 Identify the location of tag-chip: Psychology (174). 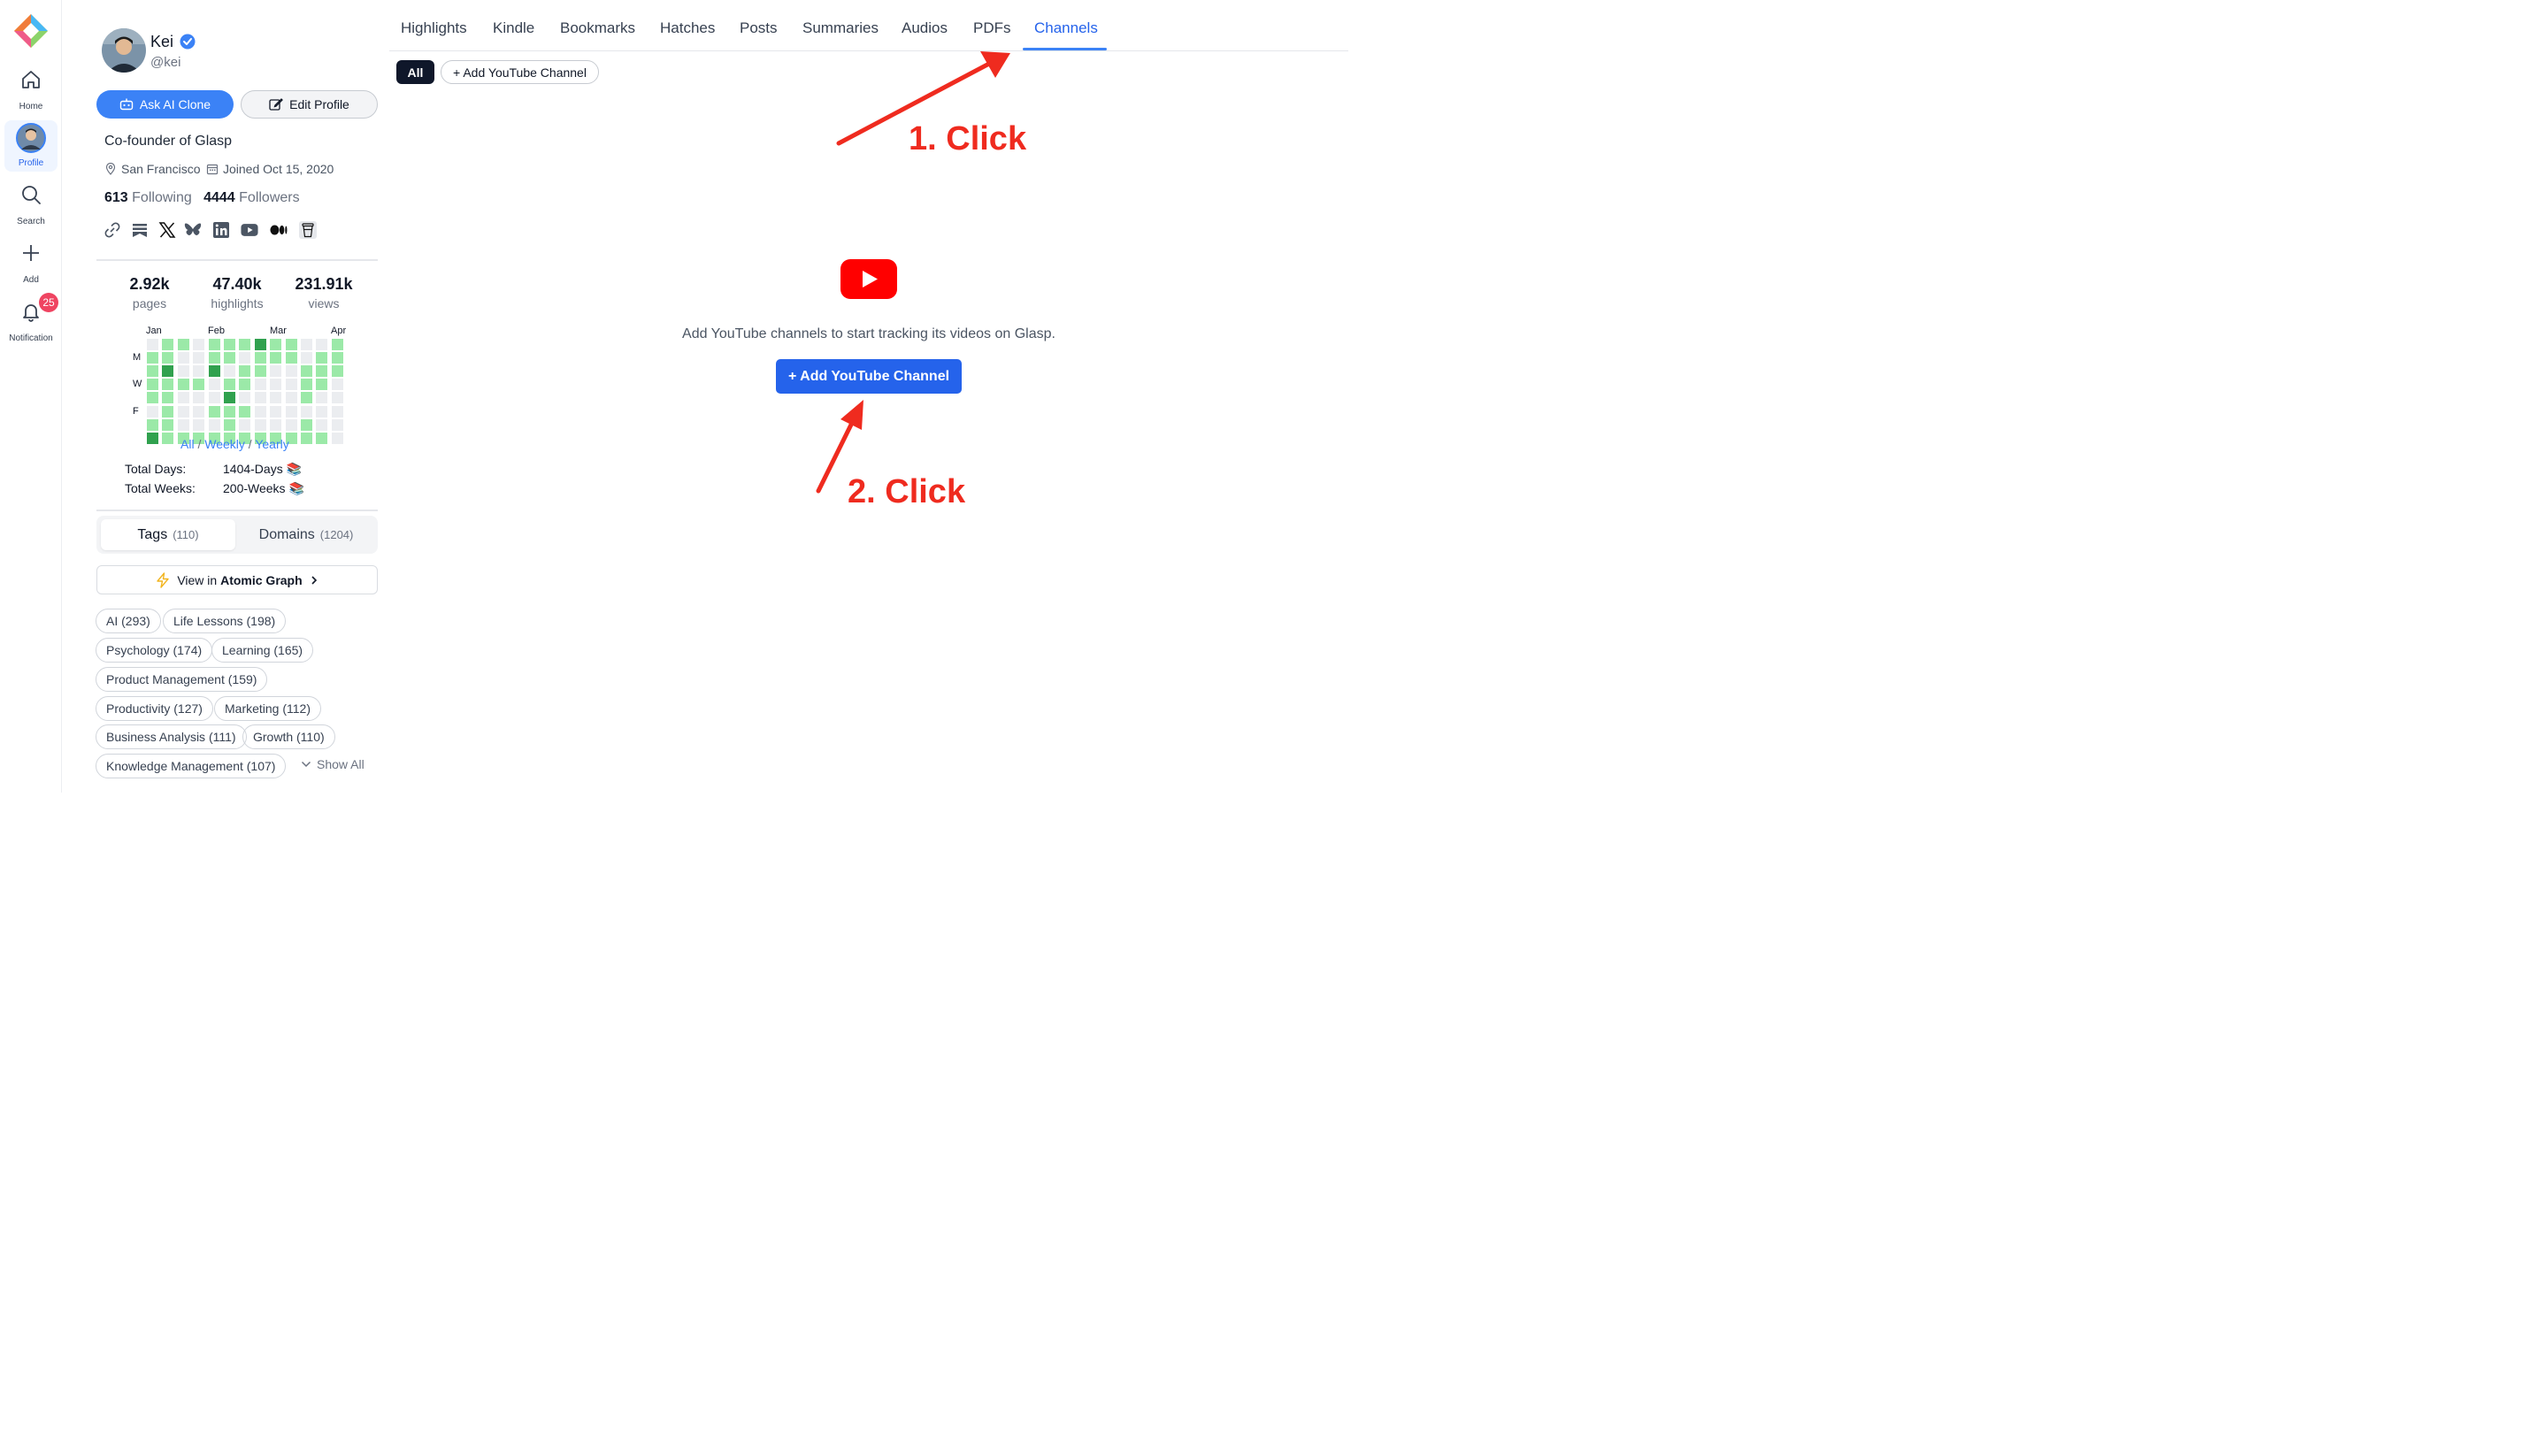
(154, 650).